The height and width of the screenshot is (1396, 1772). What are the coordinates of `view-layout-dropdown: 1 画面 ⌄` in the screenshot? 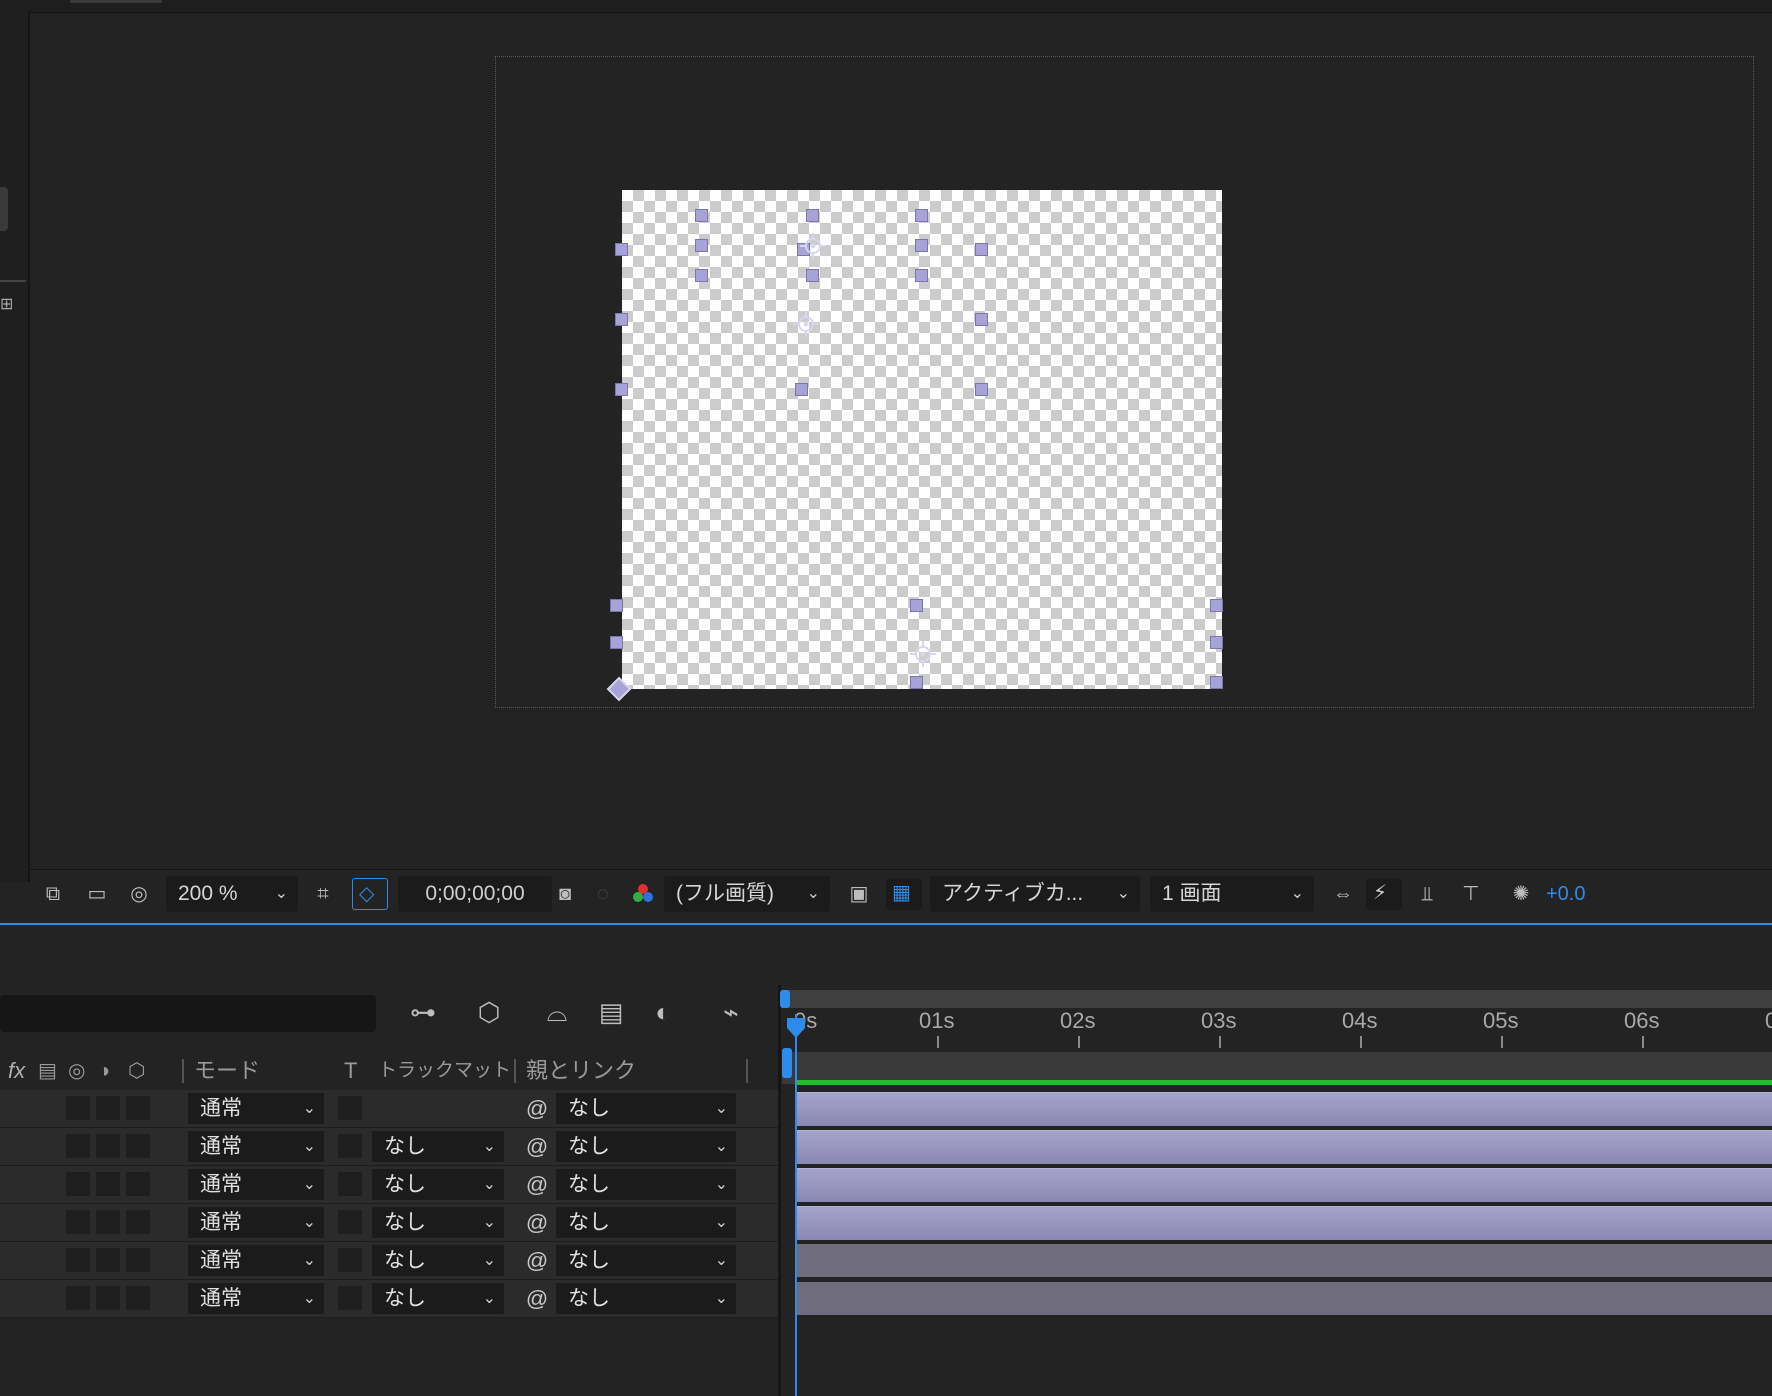 It's located at (1232, 894).